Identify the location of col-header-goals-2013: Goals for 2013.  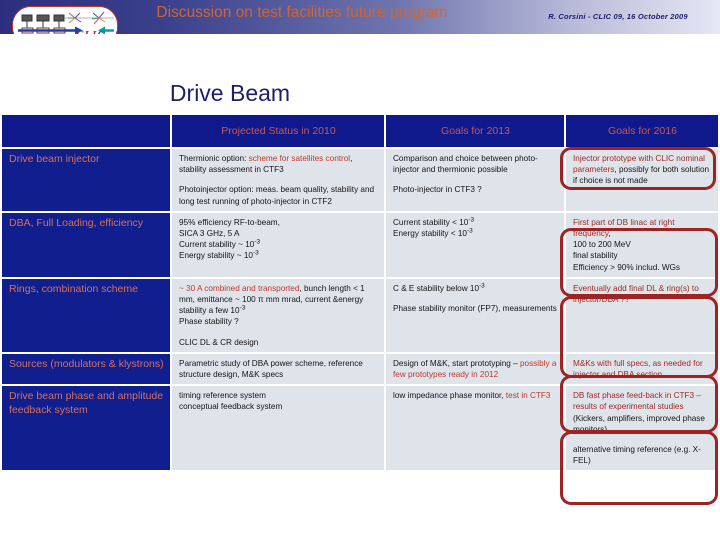
(475, 131).